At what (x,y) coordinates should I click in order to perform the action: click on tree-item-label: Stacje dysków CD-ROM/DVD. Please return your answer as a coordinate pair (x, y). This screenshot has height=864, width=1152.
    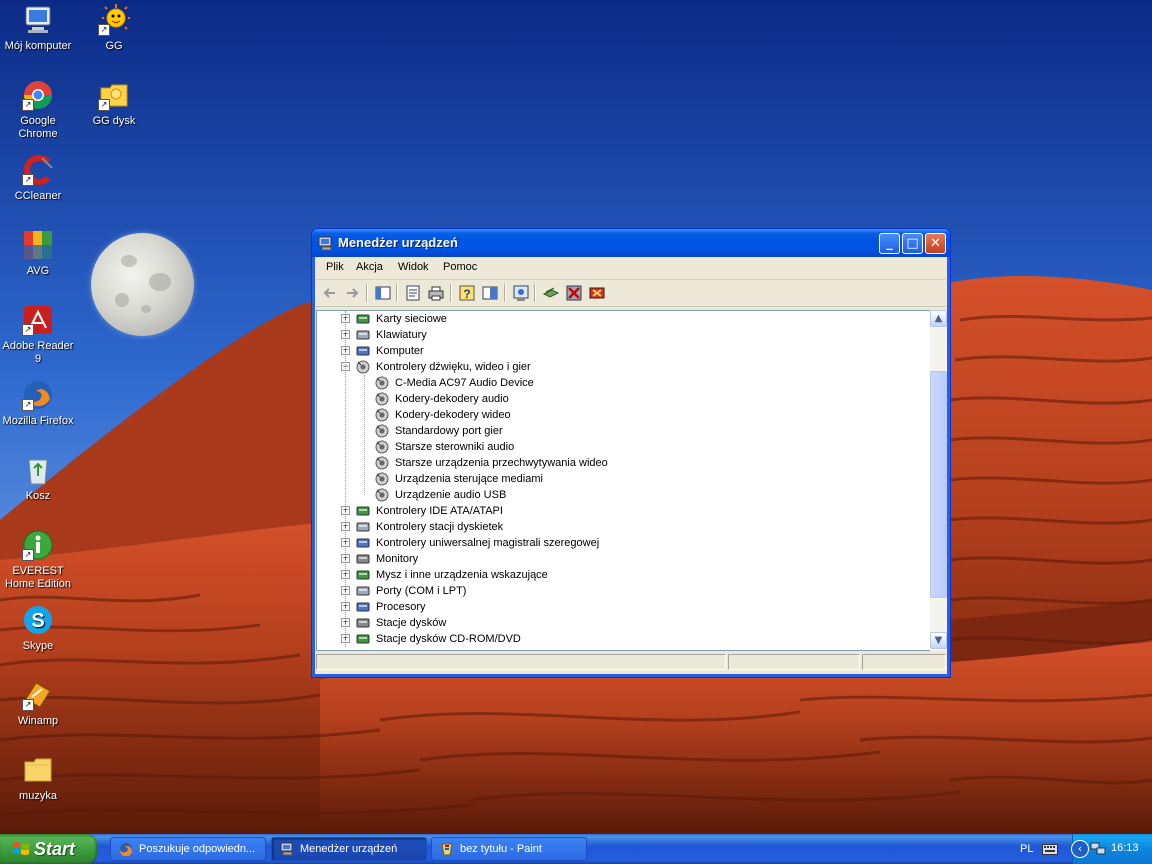
    Looking at the image, I should click on (448, 639).